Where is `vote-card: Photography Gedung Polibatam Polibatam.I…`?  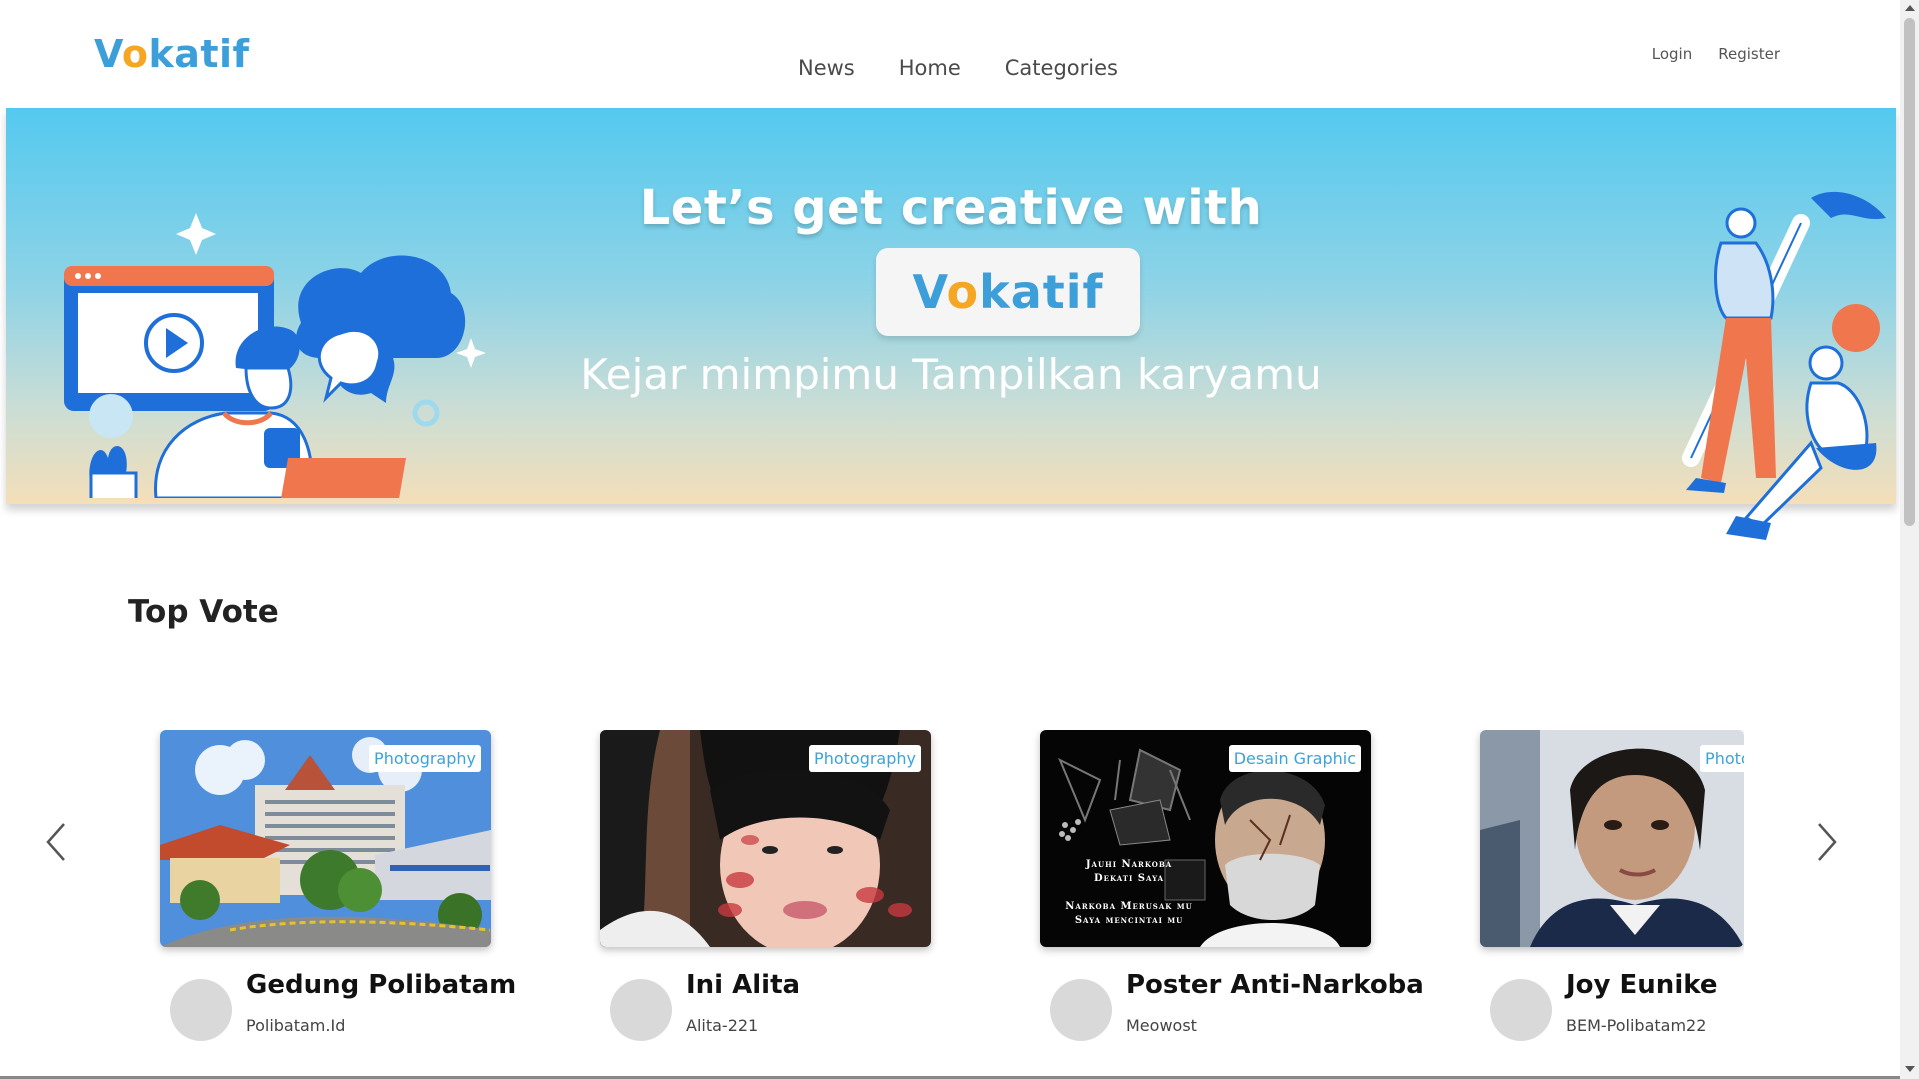 vote-card: Photography Gedung Polibatam Polibatam.I… is located at coordinates (338, 885).